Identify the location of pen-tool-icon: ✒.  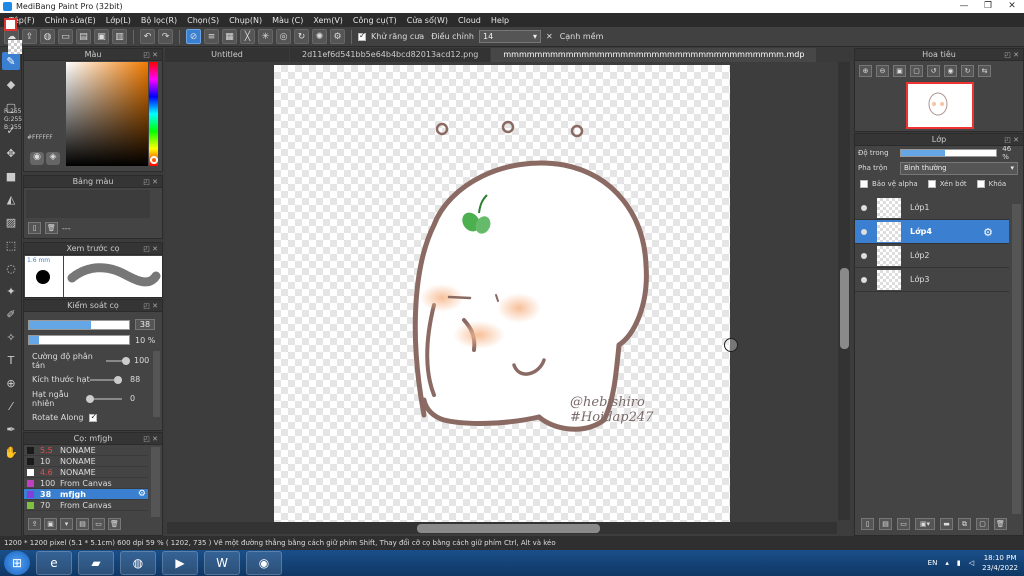
(11, 429).